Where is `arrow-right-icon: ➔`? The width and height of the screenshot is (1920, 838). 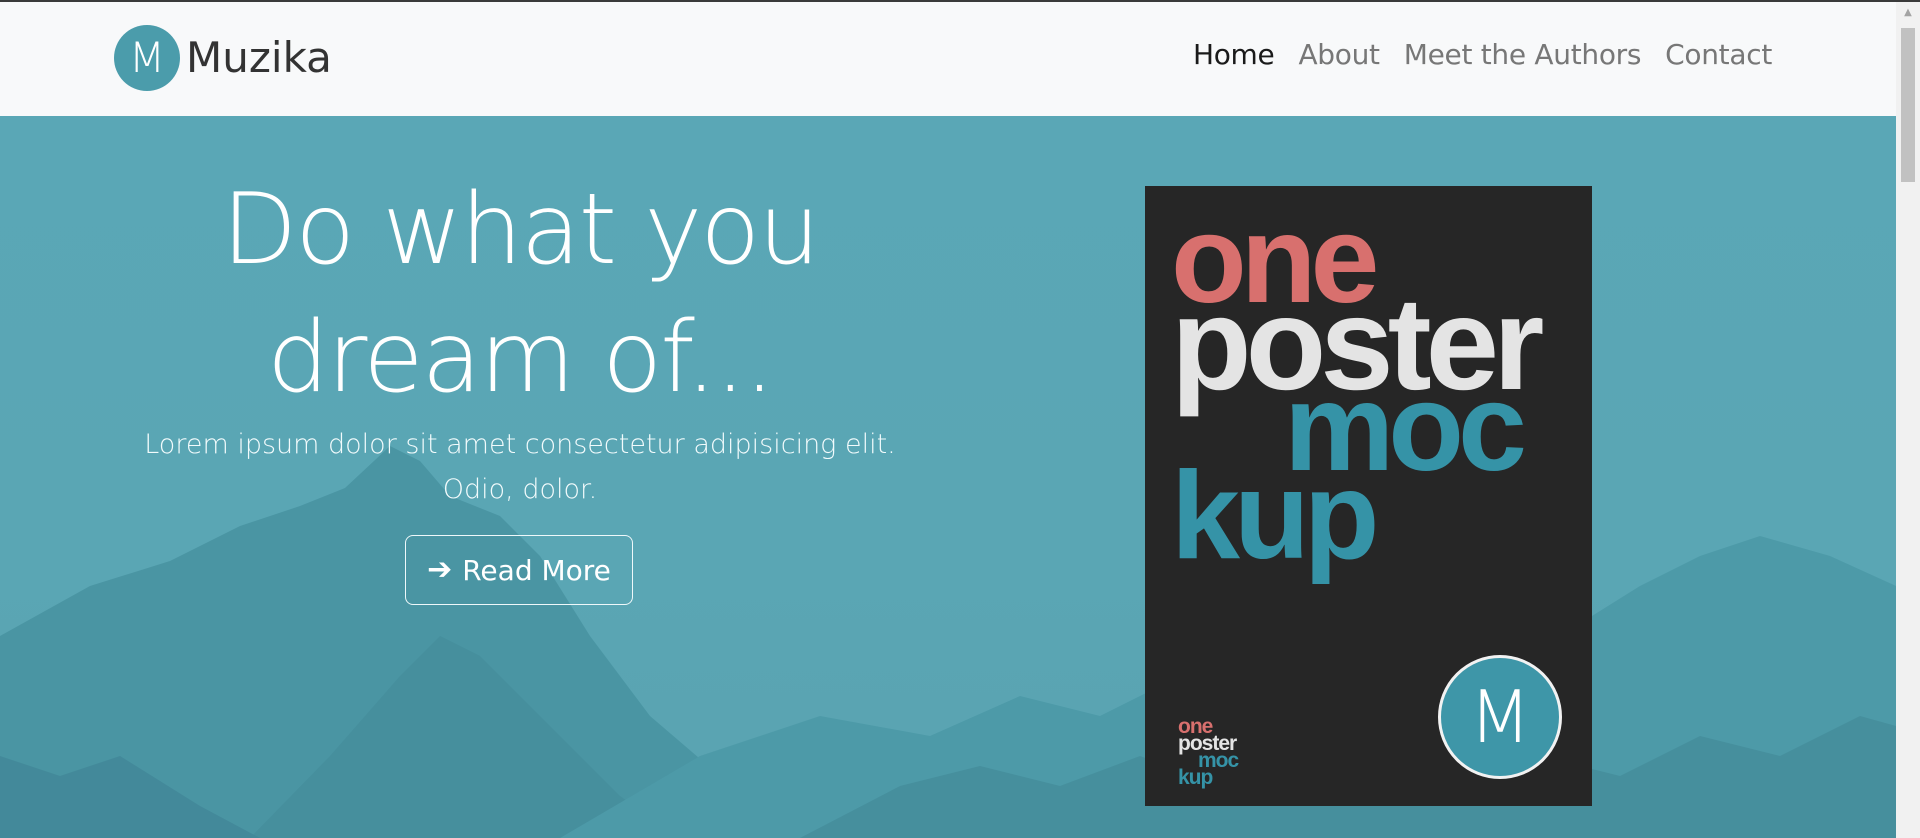 arrow-right-icon: ➔ is located at coordinates (440, 569).